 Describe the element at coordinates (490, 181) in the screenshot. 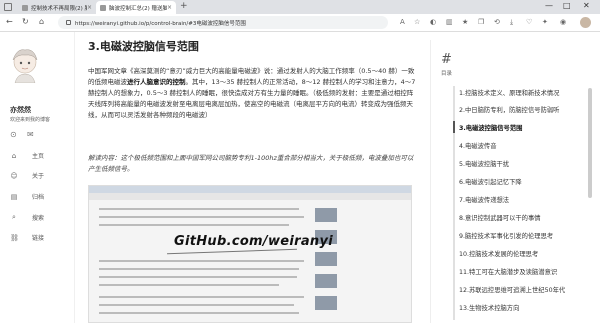

I see `toc-item: 6.电磁波引起记忆下降` at that location.